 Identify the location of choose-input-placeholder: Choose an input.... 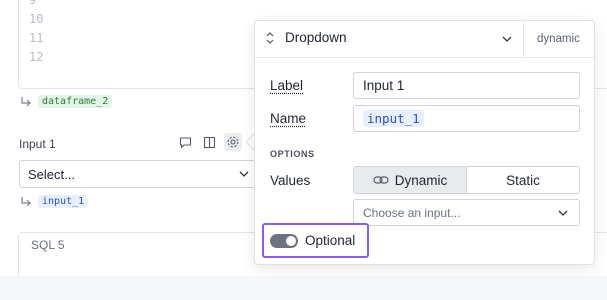
(412, 212).